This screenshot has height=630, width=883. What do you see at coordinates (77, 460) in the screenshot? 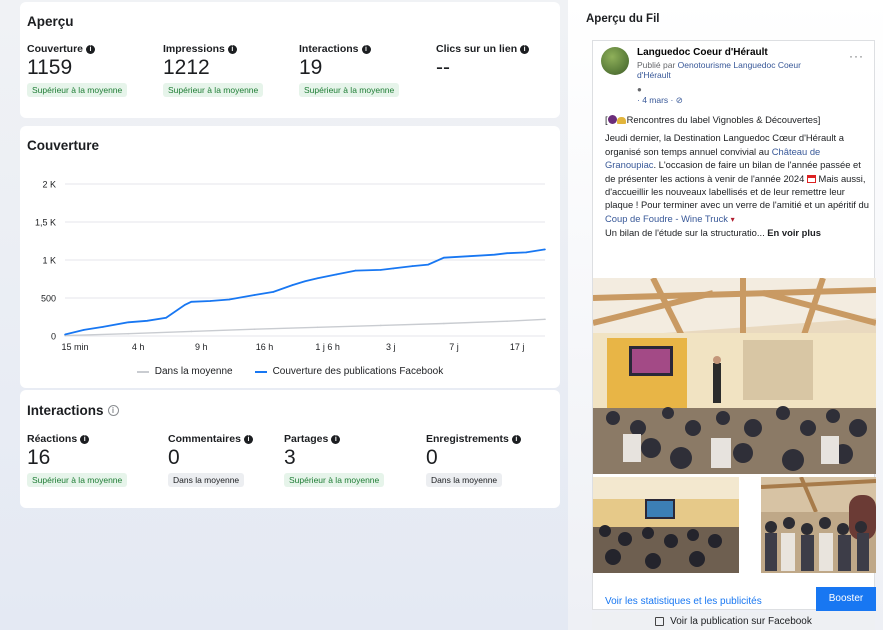
I see `metric-reactions: Réactions i 16 Supérieur à la moyenne` at bounding box center [77, 460].